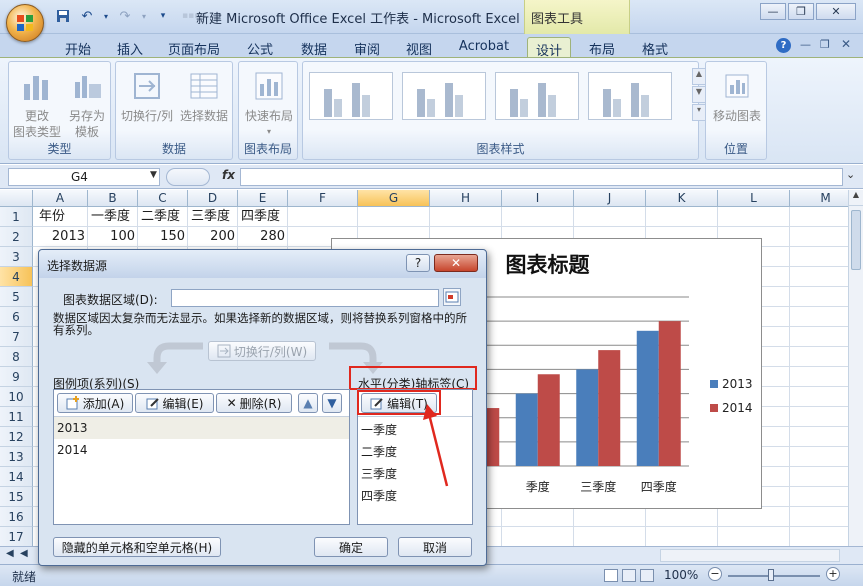 This screenshot has height=586, width=863. Describe the element at coordinates (314, 47) in the screenshot. I see `tab-data: 数据` at that location.